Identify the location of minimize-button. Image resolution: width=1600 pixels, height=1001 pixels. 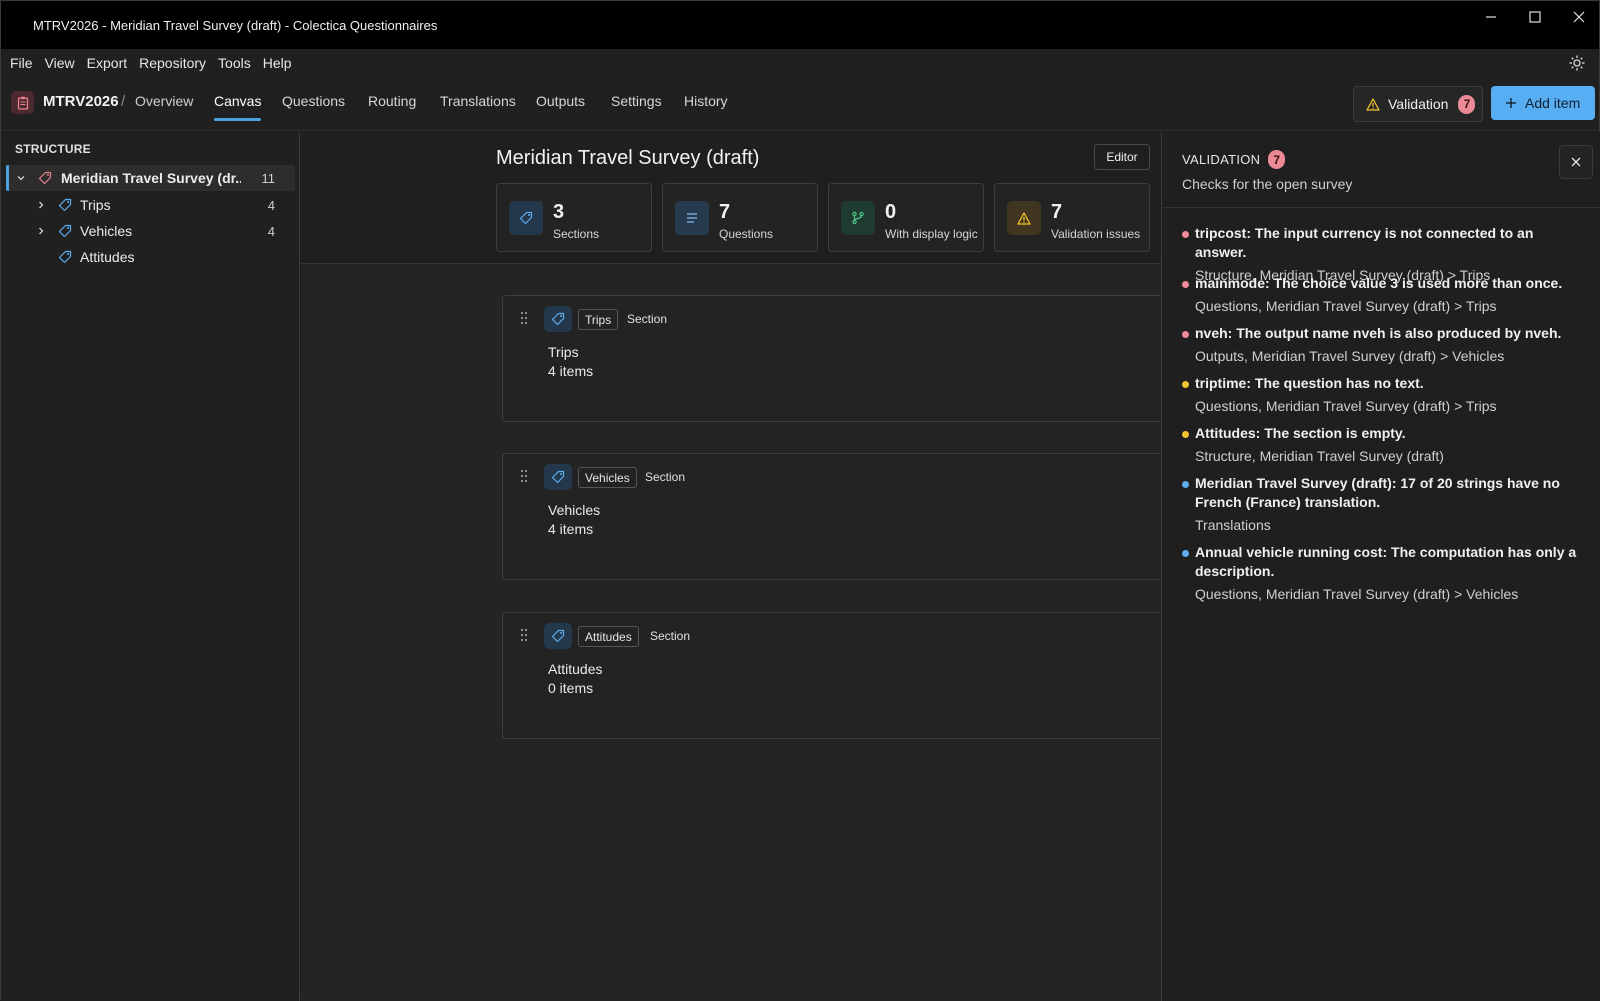
(1491, 17).